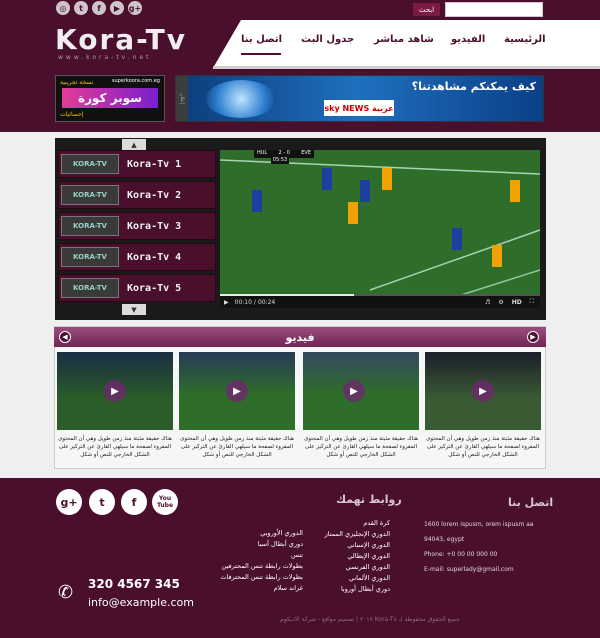 Image resolution: width=600 pixels, height=638 pixels. What do you see at coordinates (261, 54) in the screenshot?
I see `nav-active-underline` at bounding box center [261, 54].